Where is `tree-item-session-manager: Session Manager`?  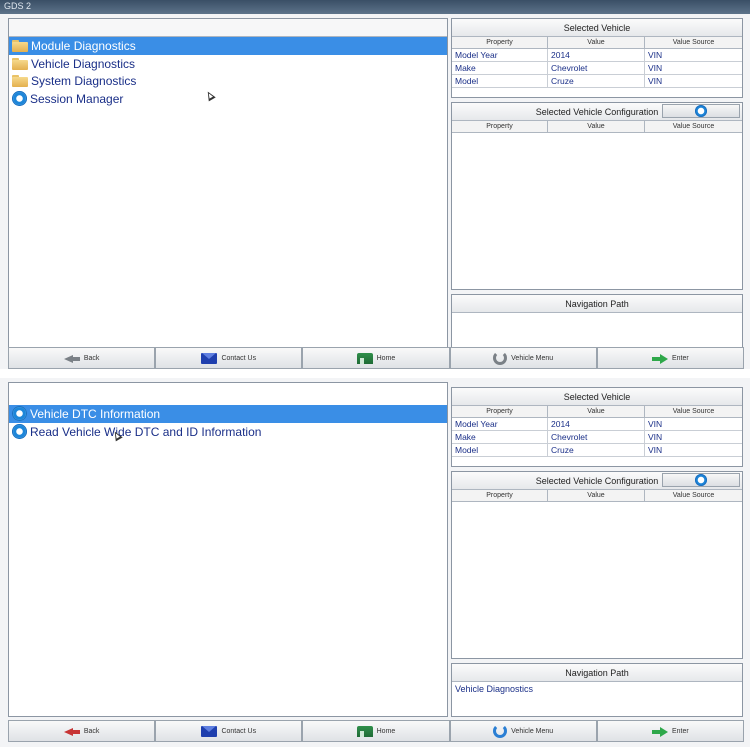
tree-item-session-manager: Session Manager is located at coordinates (228, 99).